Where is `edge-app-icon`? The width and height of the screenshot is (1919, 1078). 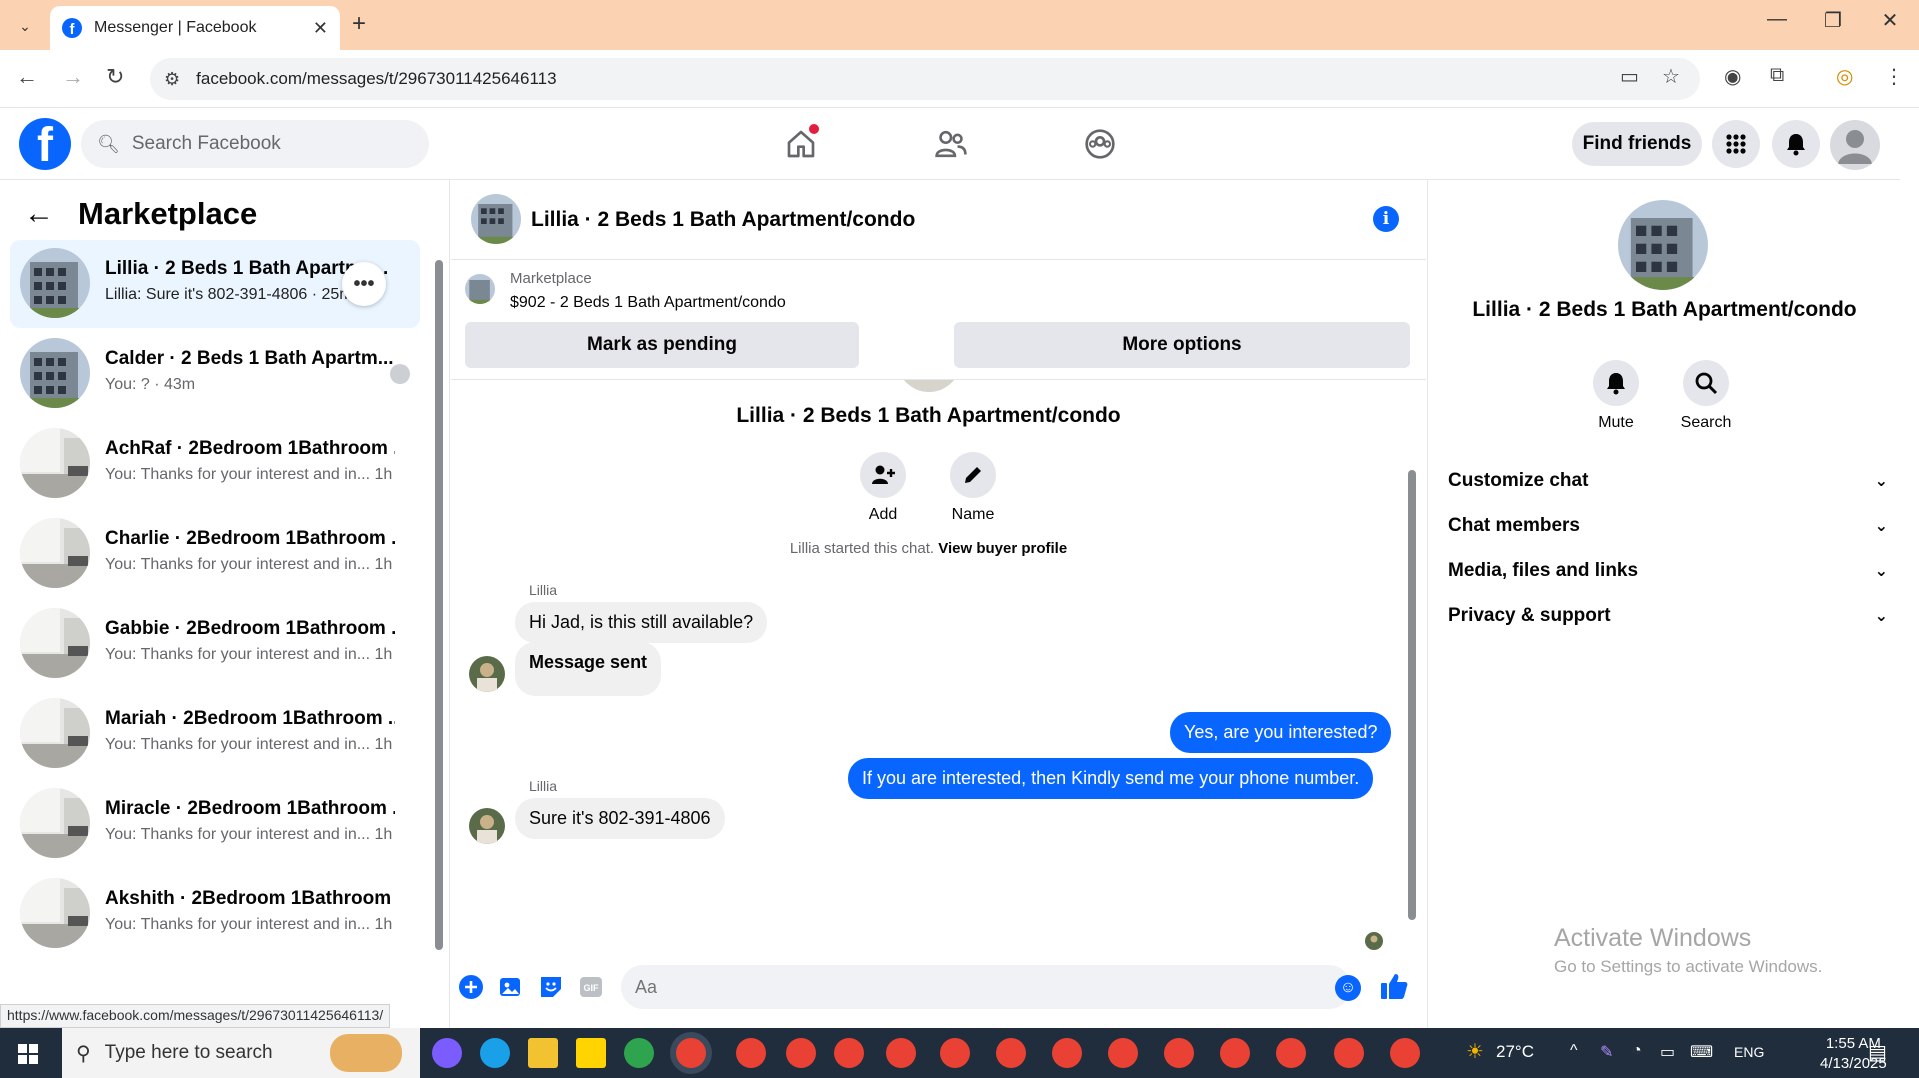
edge-app-icon is located at coordinates (495, 1053).